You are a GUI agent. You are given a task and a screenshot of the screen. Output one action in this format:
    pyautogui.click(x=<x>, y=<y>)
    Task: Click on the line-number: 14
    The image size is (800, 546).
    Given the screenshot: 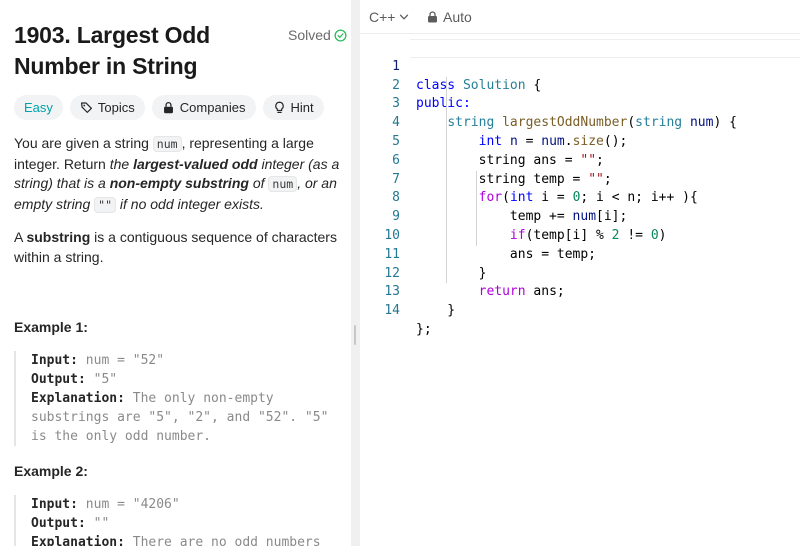 What is the action you would take?
    pyautogui.click(x=392, y=311)
    